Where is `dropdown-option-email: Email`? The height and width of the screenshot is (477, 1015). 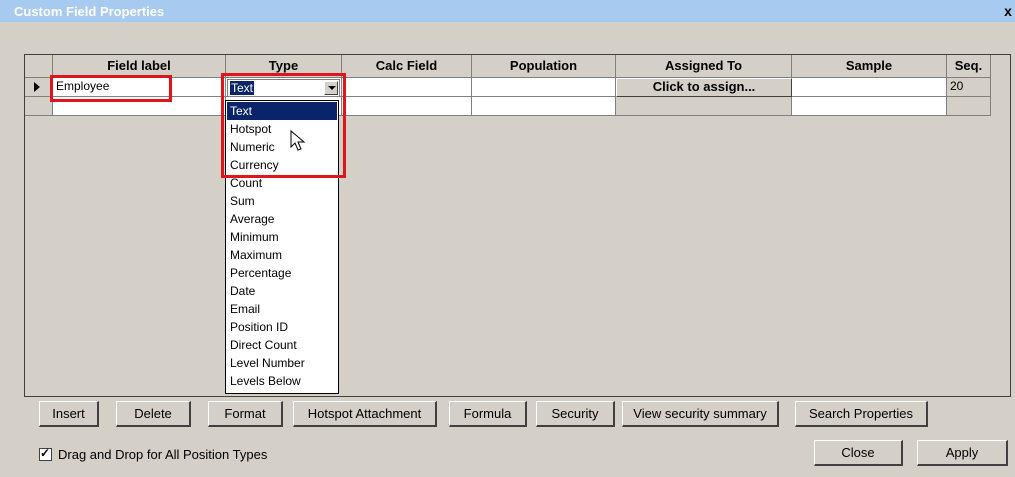
dropdown-option-email: Email is located at coordinates (282, 309).